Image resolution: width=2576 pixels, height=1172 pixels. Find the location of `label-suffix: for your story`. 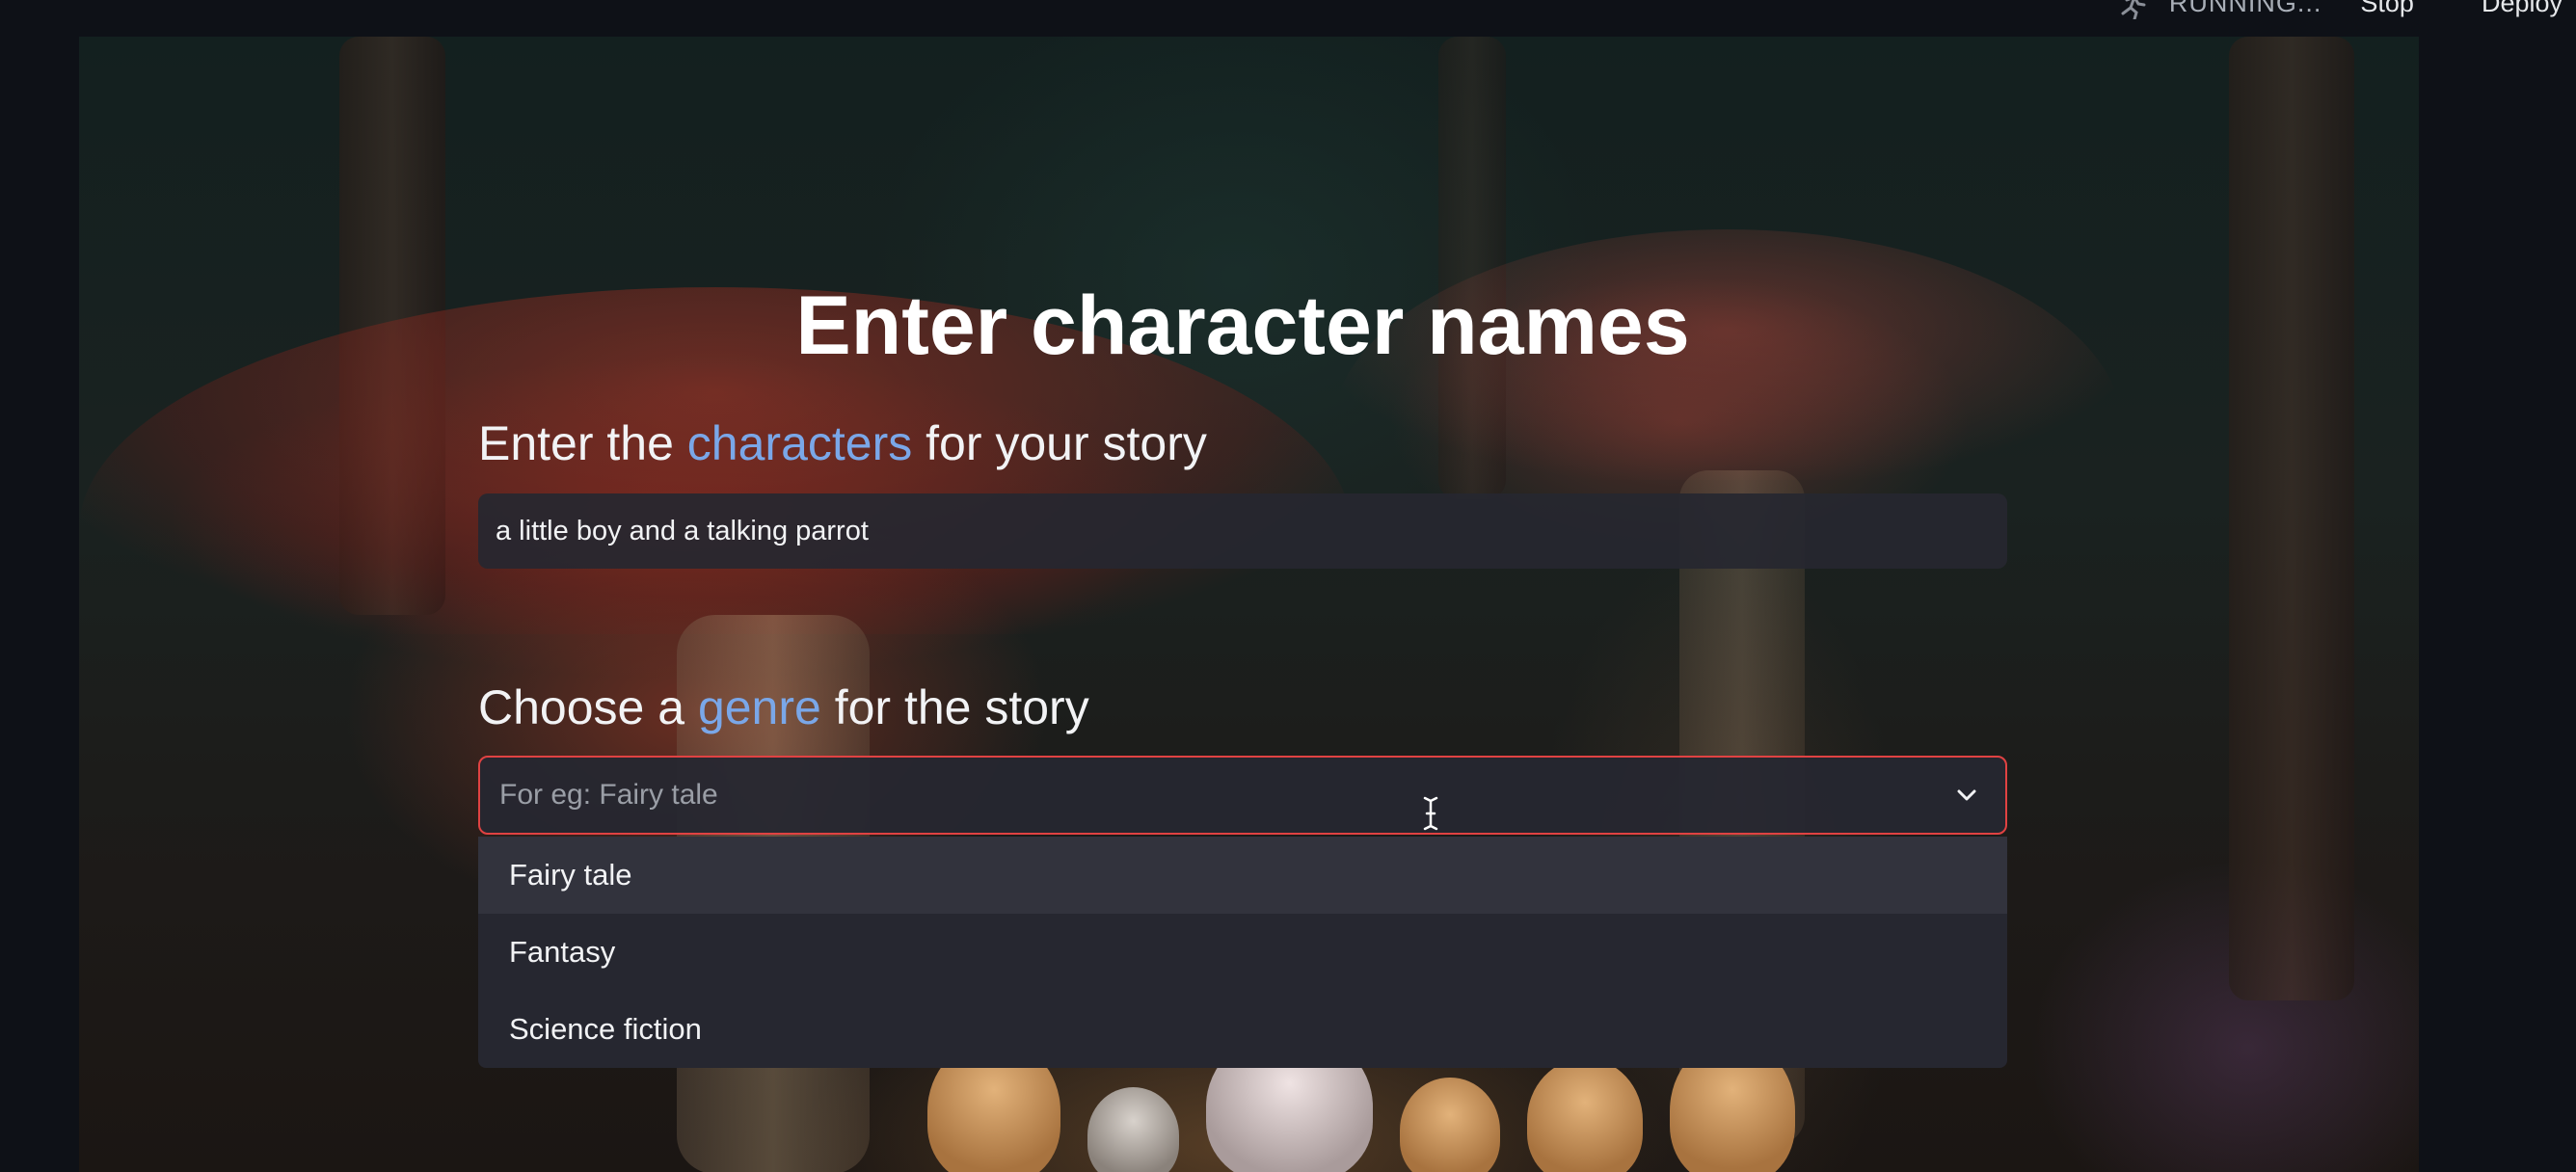

label-suffix: for your story is located at coordinates (1059, 443).